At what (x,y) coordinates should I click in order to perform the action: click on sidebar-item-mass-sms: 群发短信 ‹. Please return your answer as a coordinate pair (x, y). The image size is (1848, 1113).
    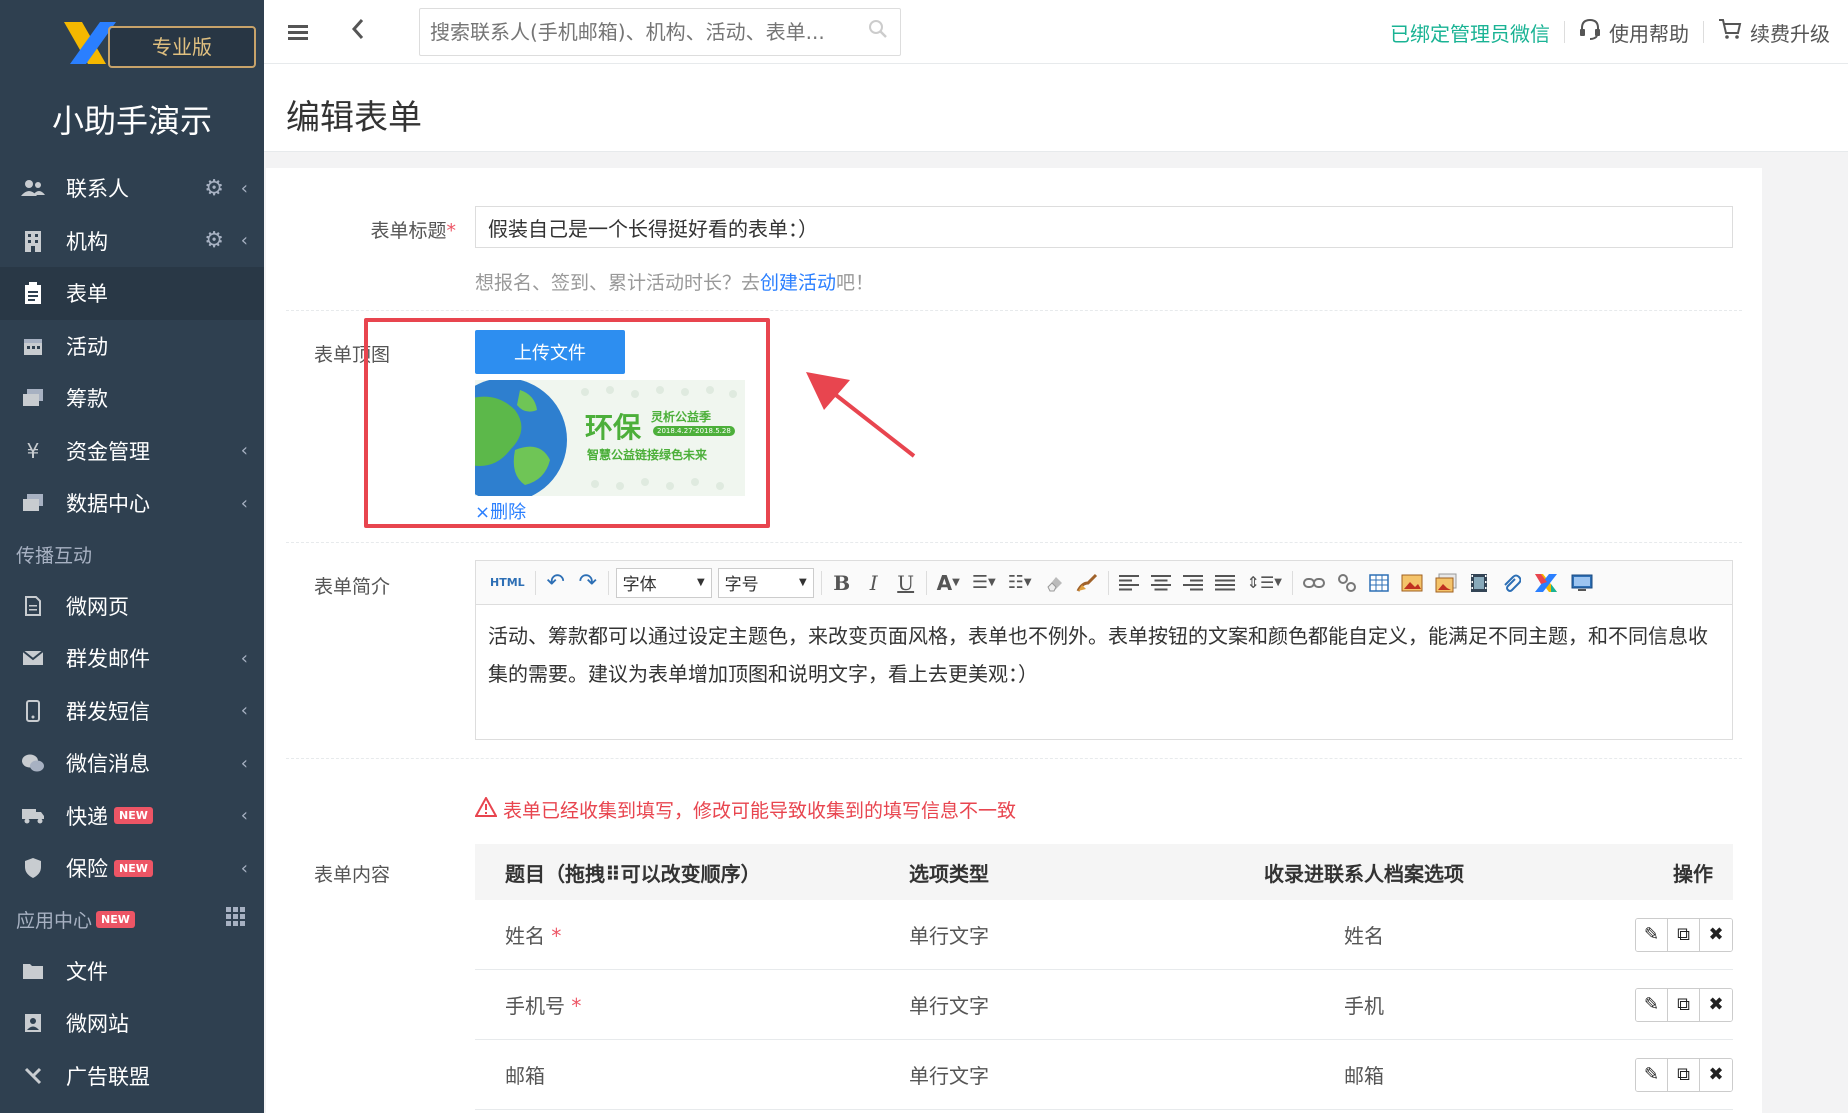
    Looking at the image, I should click on (132, 711).